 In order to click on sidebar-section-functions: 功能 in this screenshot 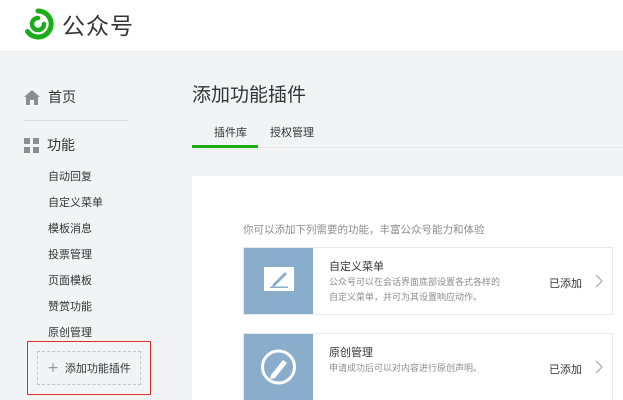, I will do `click(49, 145)`.